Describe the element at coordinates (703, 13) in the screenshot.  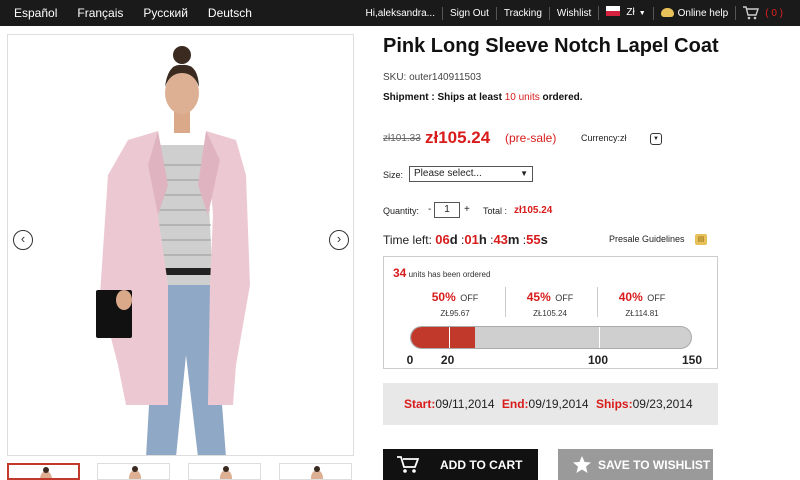
I see `online-help-label: Online help` at that location.